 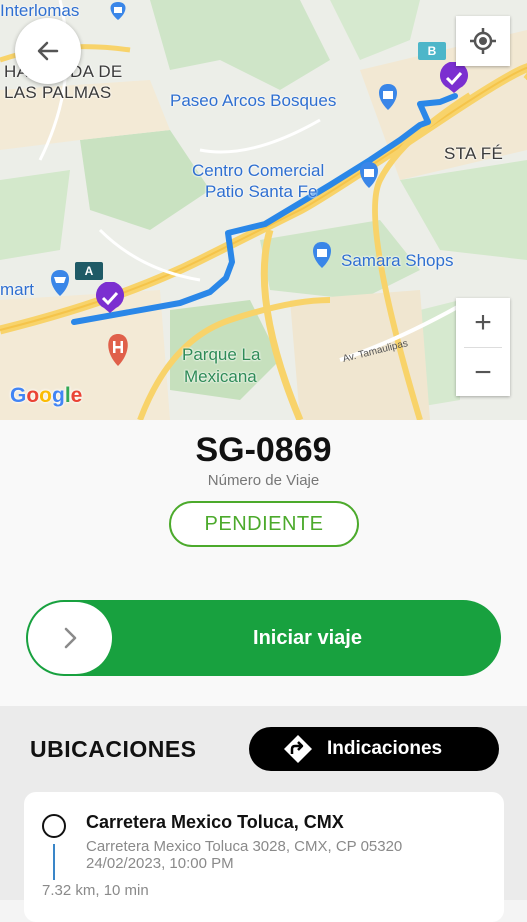 I want to click on location-datetime: 24/02/2023, 10:00 PM, so click(x=160, y=863).